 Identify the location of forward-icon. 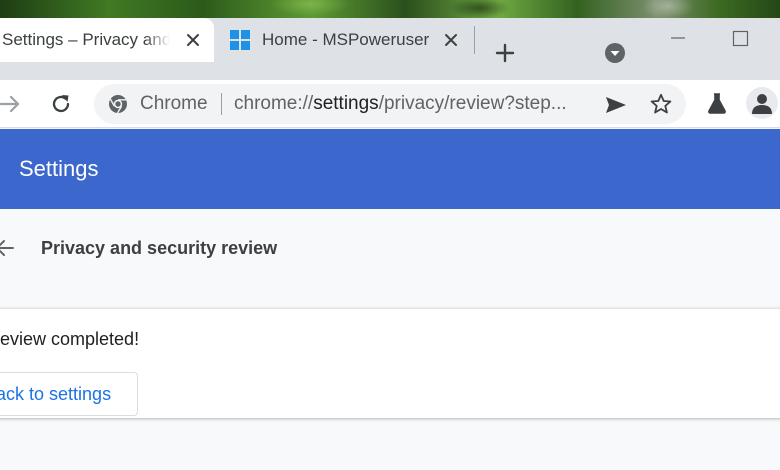
(12, 104).